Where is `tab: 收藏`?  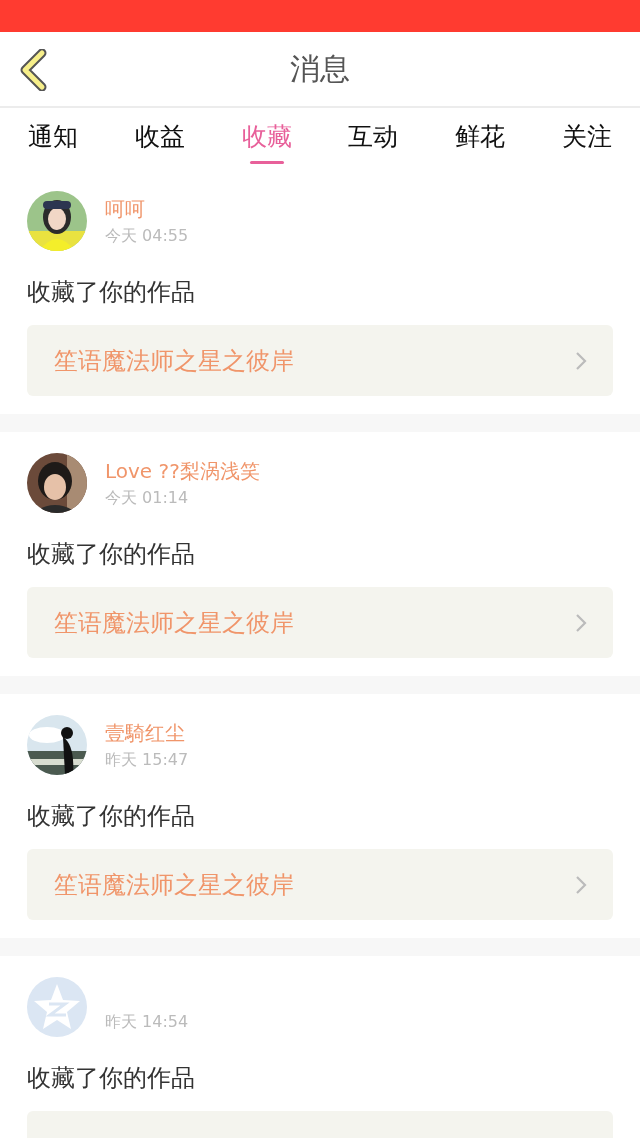 tab: 收藏 is located at coordinates (266, 136).